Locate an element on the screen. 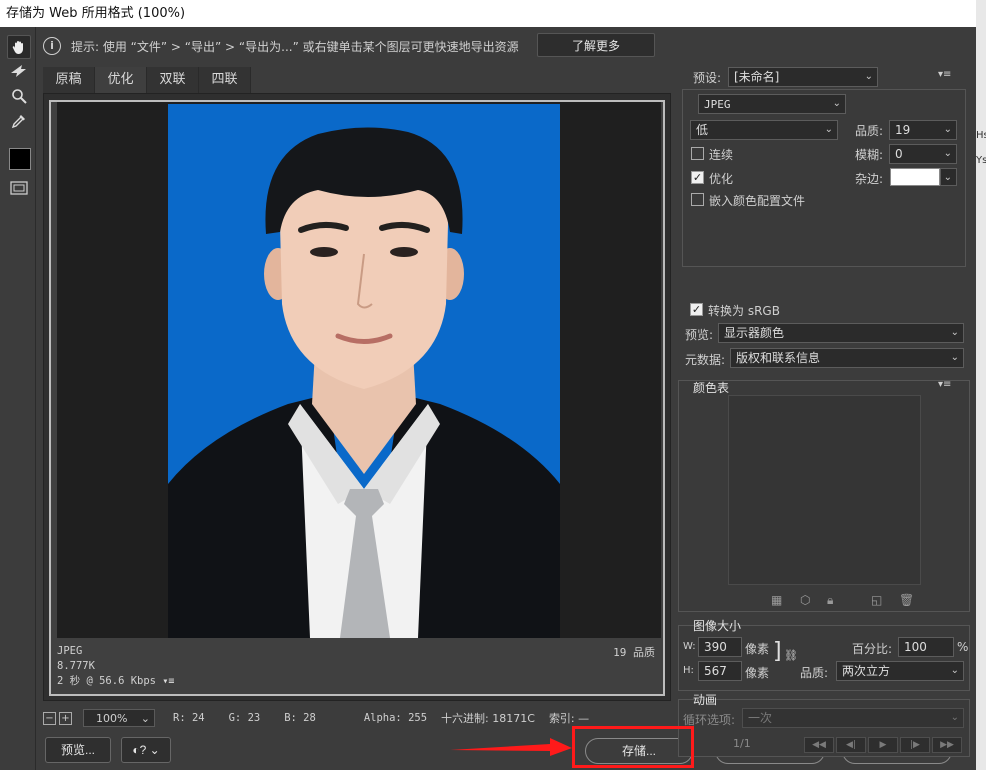 The image size is (986, 770). edge-label: Hs is located at coordinates (981, 135).